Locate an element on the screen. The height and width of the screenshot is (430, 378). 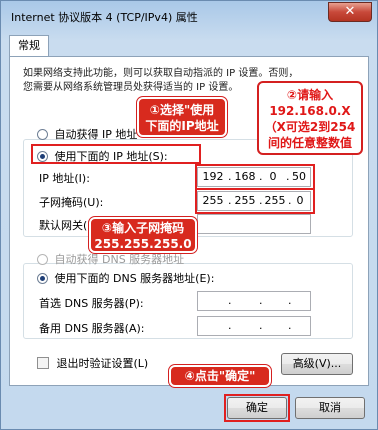
alternate-dns-field: . . . is located at coordinates (254, 326).